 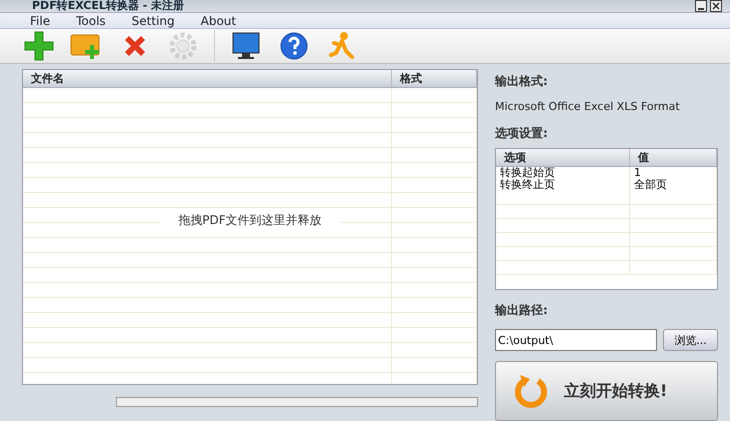 I want to click on column-header: 值, so click(x=673, y=157).